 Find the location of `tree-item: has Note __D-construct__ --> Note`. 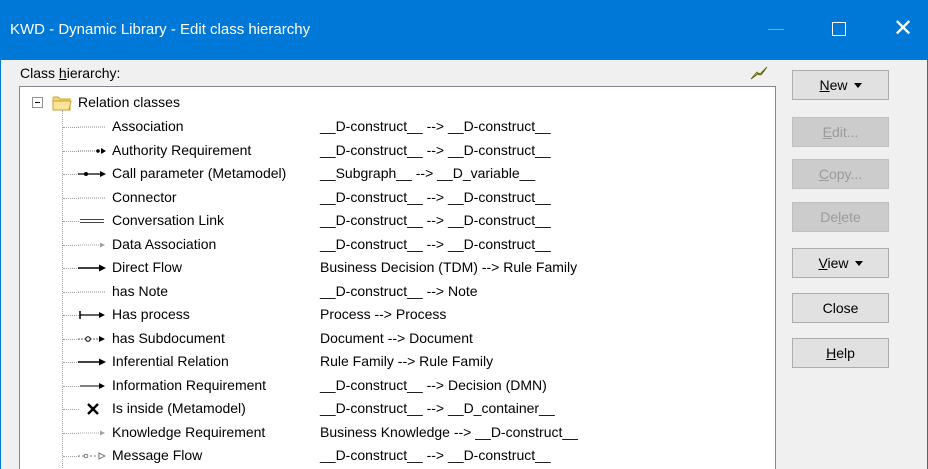

tree-item: has Note __D-construct__ --> Note is located at coordinates (397, 293).